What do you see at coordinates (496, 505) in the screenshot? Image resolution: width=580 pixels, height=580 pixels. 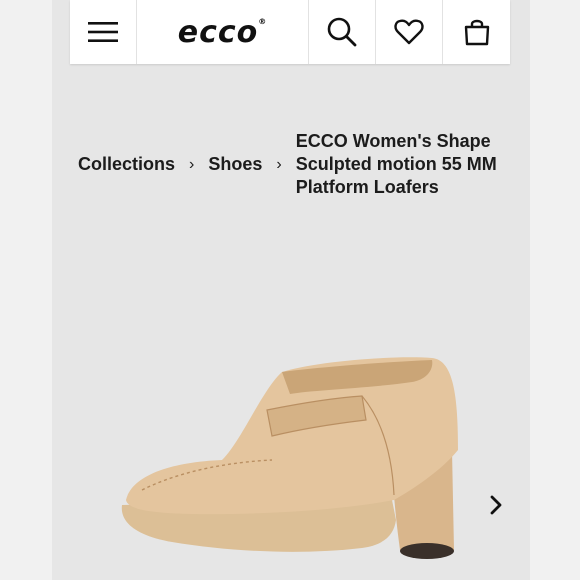 I see `chevron-right-icon` at bounding box center [496, 505].